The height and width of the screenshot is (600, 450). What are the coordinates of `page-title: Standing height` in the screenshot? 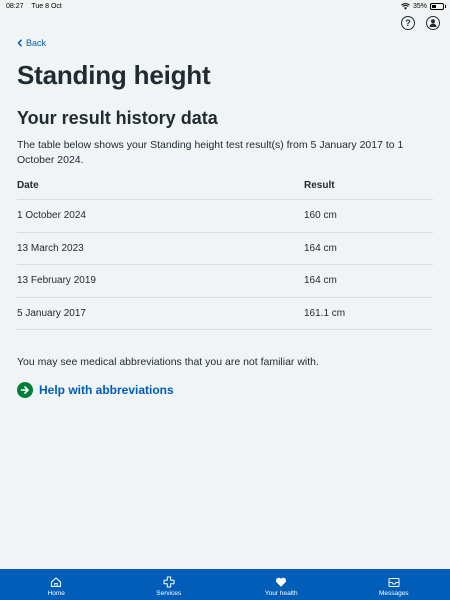 It's located at (114, 75).